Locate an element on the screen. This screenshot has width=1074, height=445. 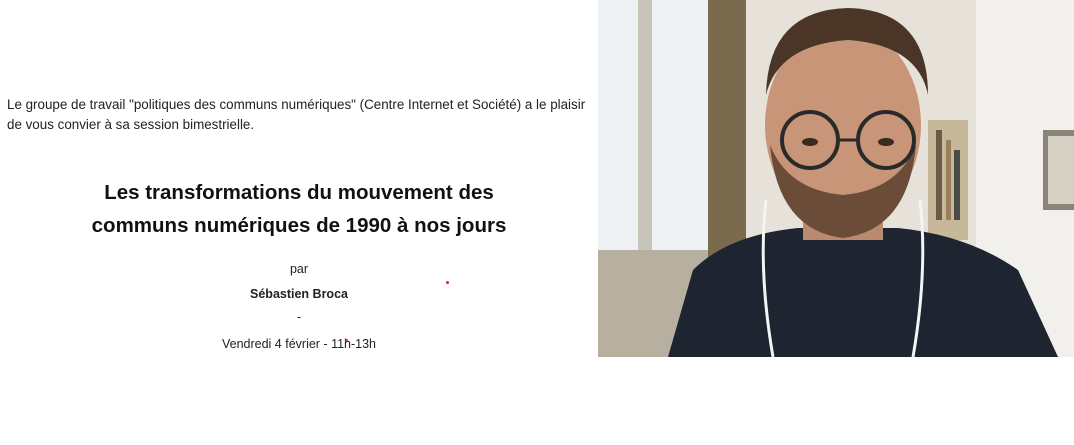
slide-title-line-1: Les transformations du mouvement des is located at coordinates (299, 192).